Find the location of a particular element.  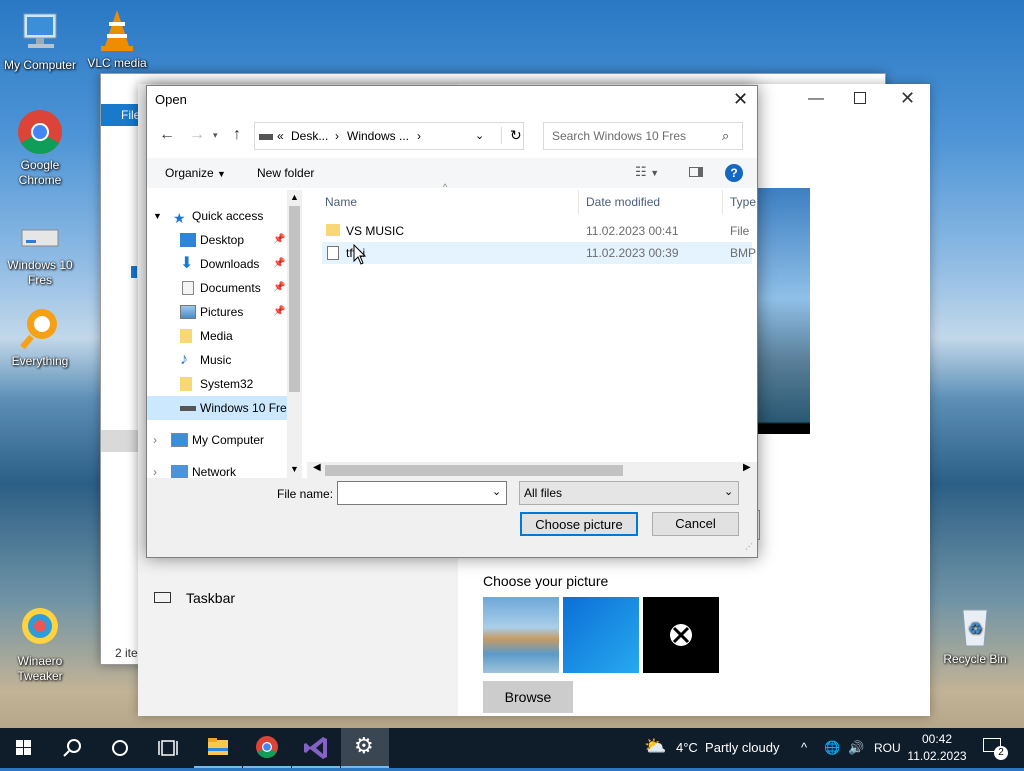

desktop-icon-recycle-bin: ♻ Recycle Bin is located at coordinates (975, 634).